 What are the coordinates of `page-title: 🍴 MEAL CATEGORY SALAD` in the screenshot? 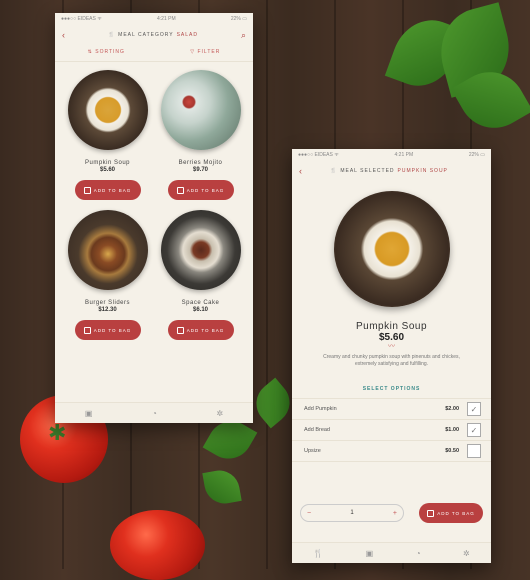 It's located at (153, 35).